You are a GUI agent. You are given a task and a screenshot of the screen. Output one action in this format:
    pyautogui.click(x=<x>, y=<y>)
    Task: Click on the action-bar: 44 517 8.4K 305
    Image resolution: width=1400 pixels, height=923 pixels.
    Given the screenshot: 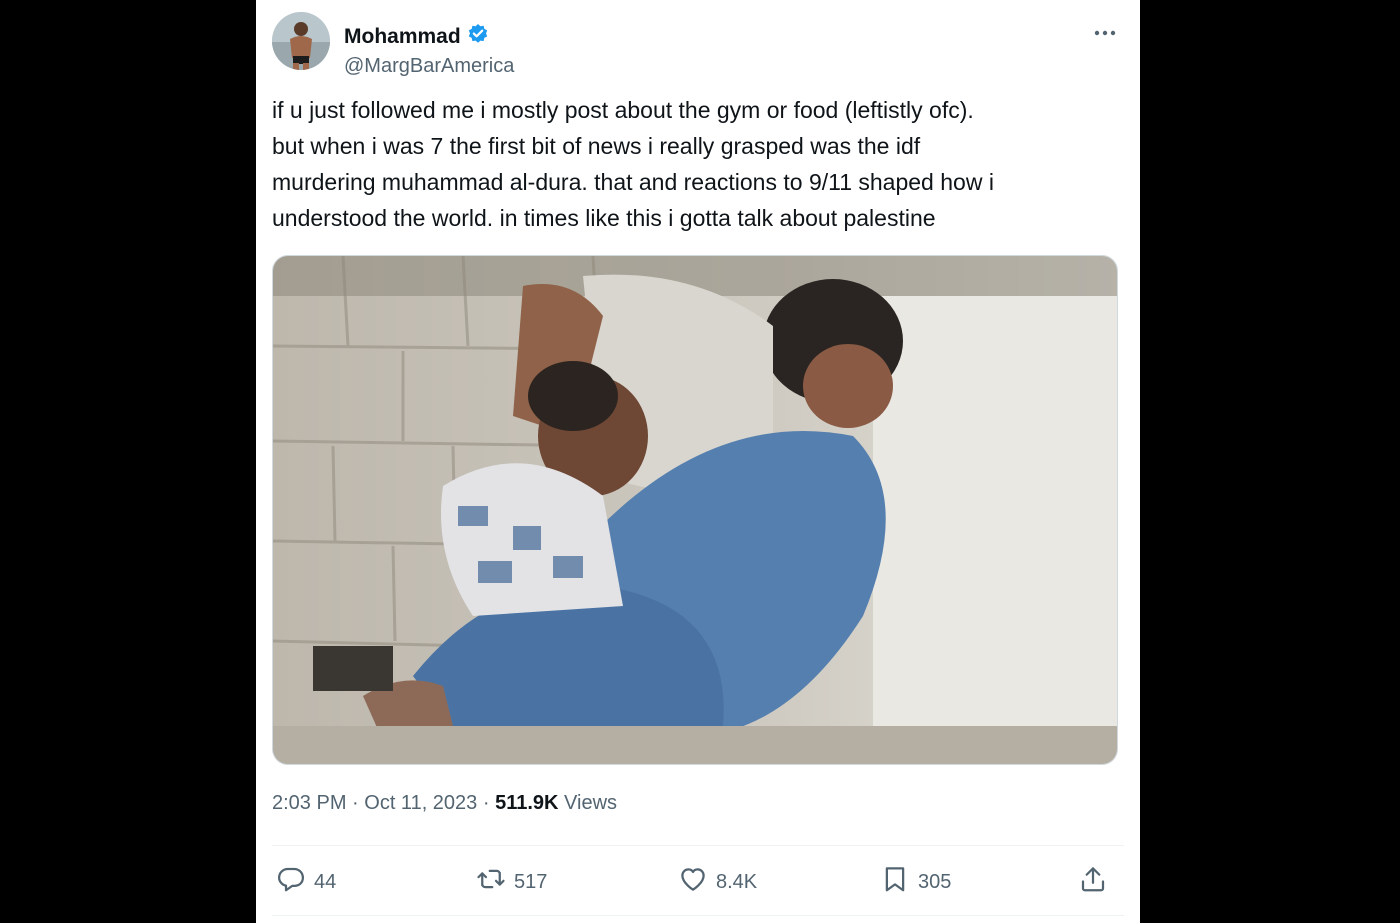 What is the action you would take?
    pyautogui.click(x=698, y=882)
    